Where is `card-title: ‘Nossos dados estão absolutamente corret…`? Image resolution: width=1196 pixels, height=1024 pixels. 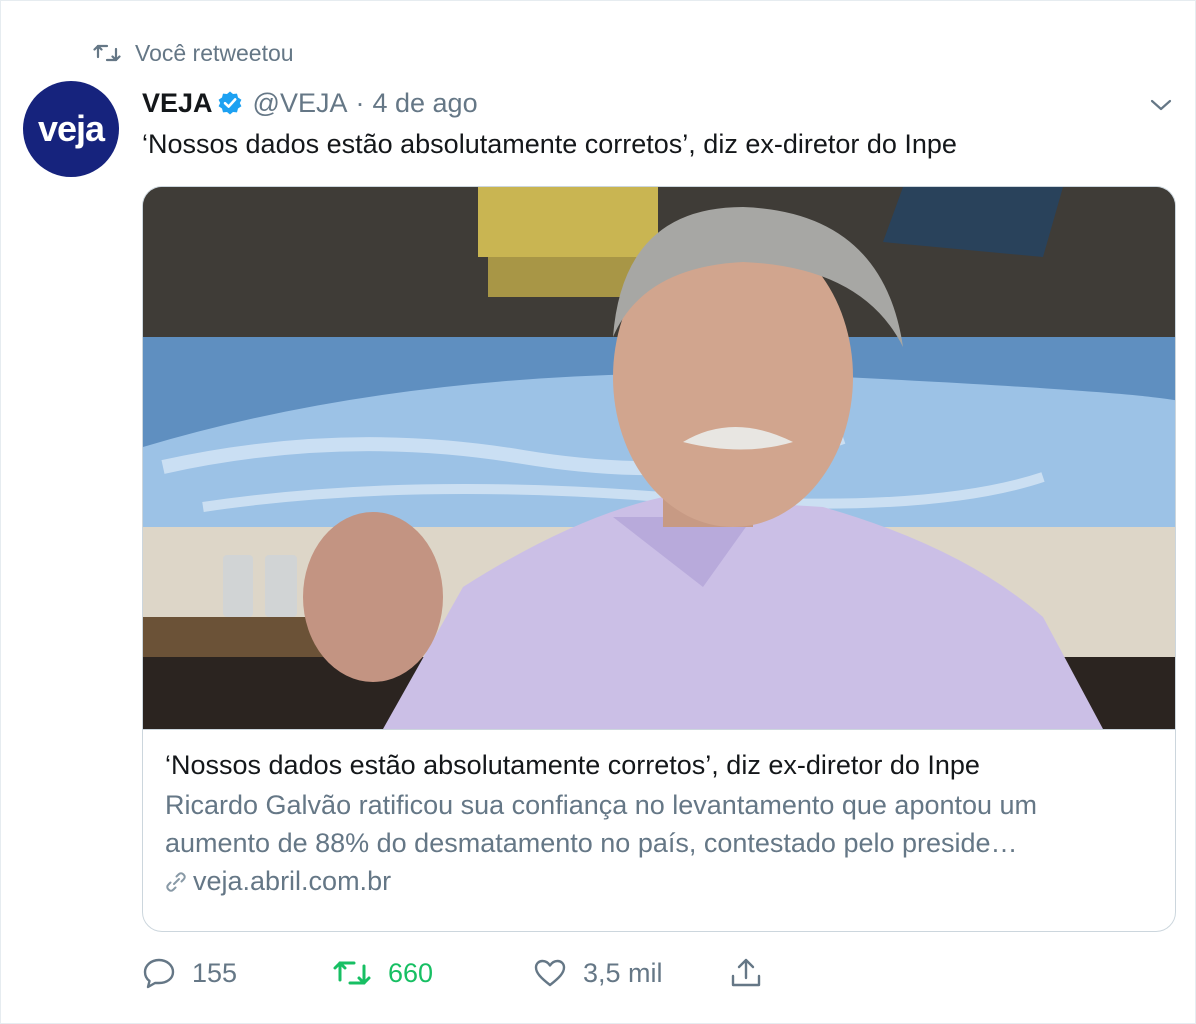
card-title: ‘Nossos dados estão absolutamente corret… is located at coordinates (572, 765).